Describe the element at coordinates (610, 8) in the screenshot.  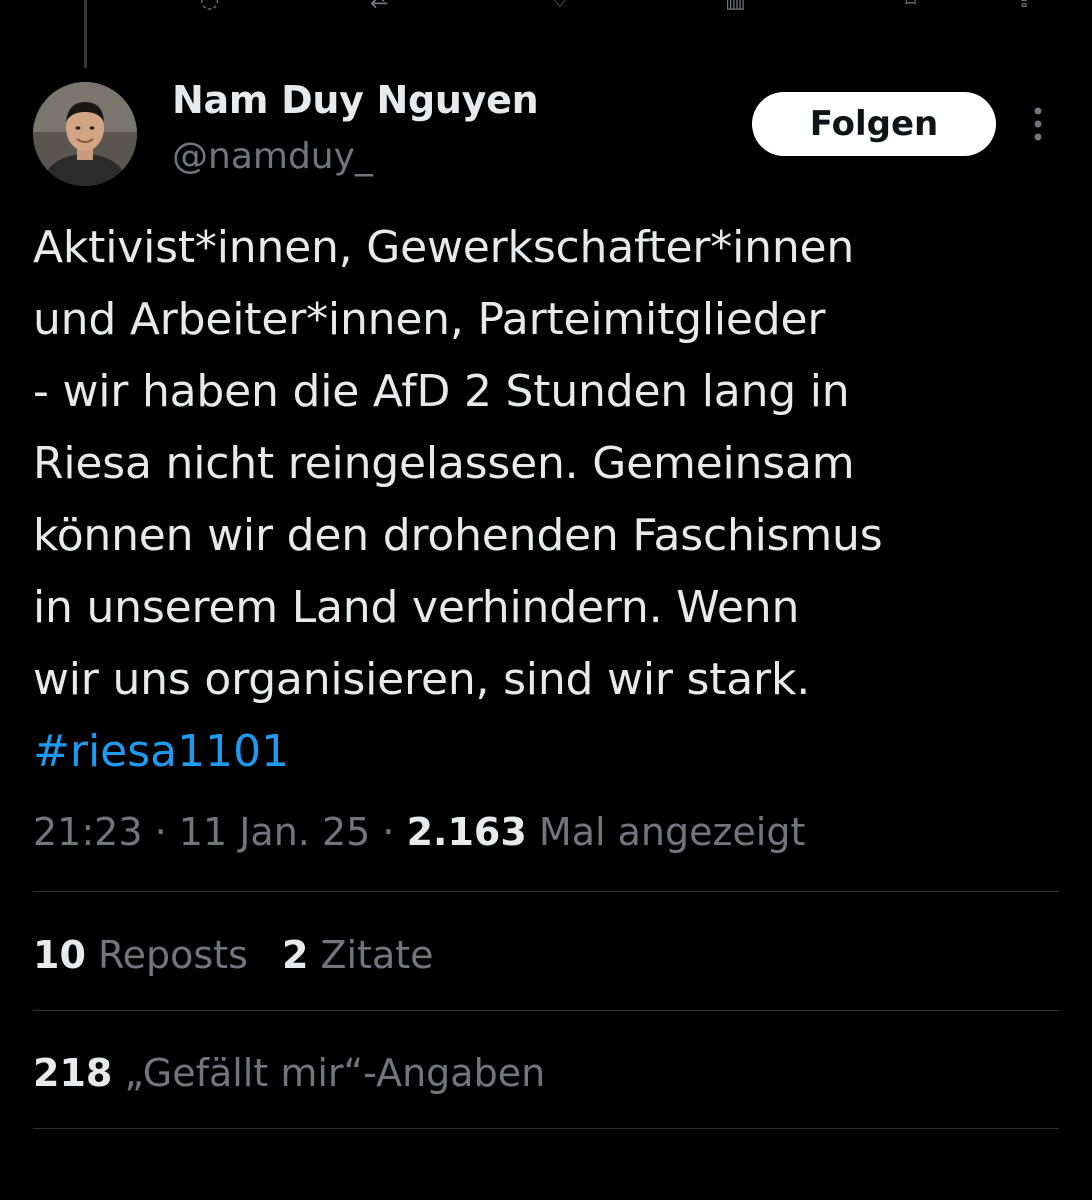
I see `previous-tweet-actions: ◌ ⇄ ♡ ▥ ⌑ ⇪` at that location.